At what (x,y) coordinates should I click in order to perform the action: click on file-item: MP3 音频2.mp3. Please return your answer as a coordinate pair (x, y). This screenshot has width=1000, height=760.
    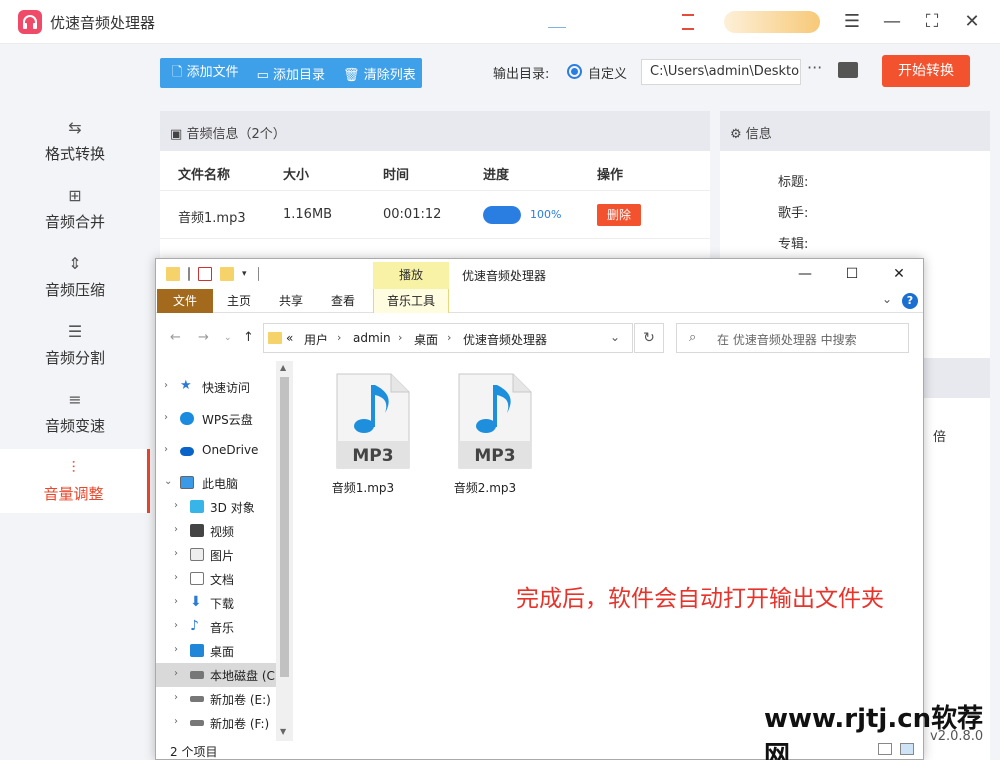
    Looking at the image, I should click on (485, 438).